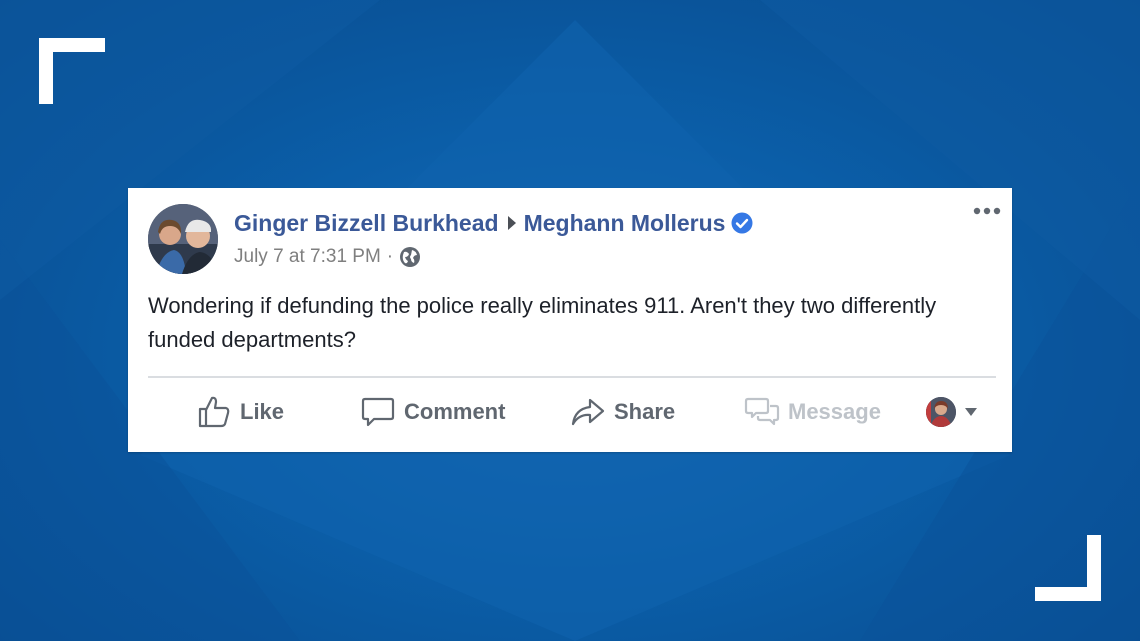 This screenshot has width=1140, height=641. Describe the element at coordinates (645, 411) in the screenshot. I see `share-label: Share` at that location.